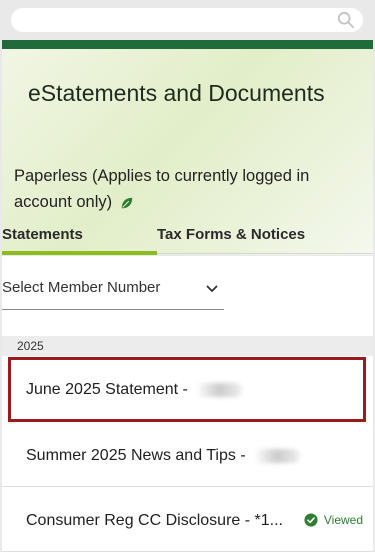 The height and width of the screenshot is (552, 375). I want to click on member-number-select: Select Member Number, so click(113, 290).